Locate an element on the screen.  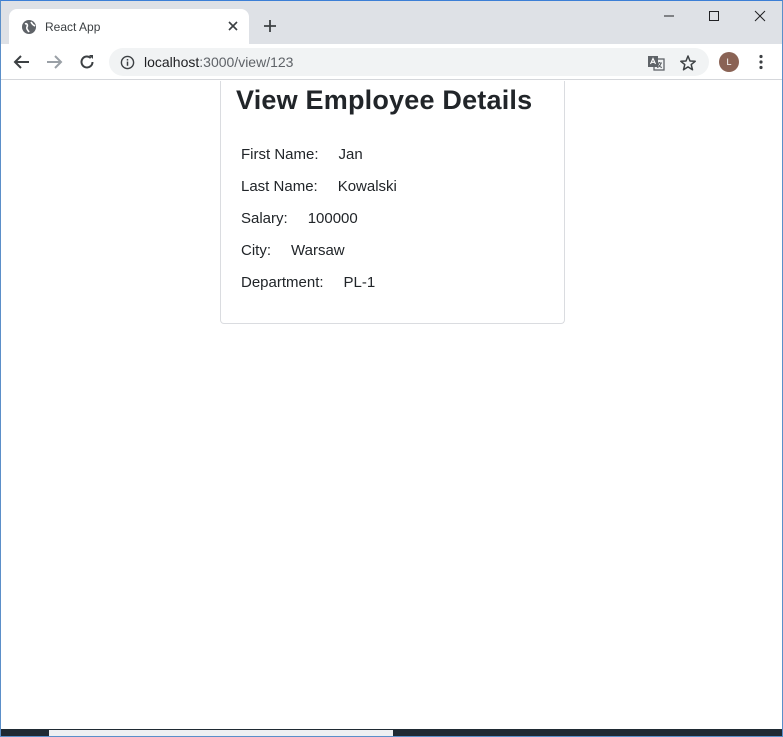
page-title: View Employee Details is located at coordinates (384, 100).